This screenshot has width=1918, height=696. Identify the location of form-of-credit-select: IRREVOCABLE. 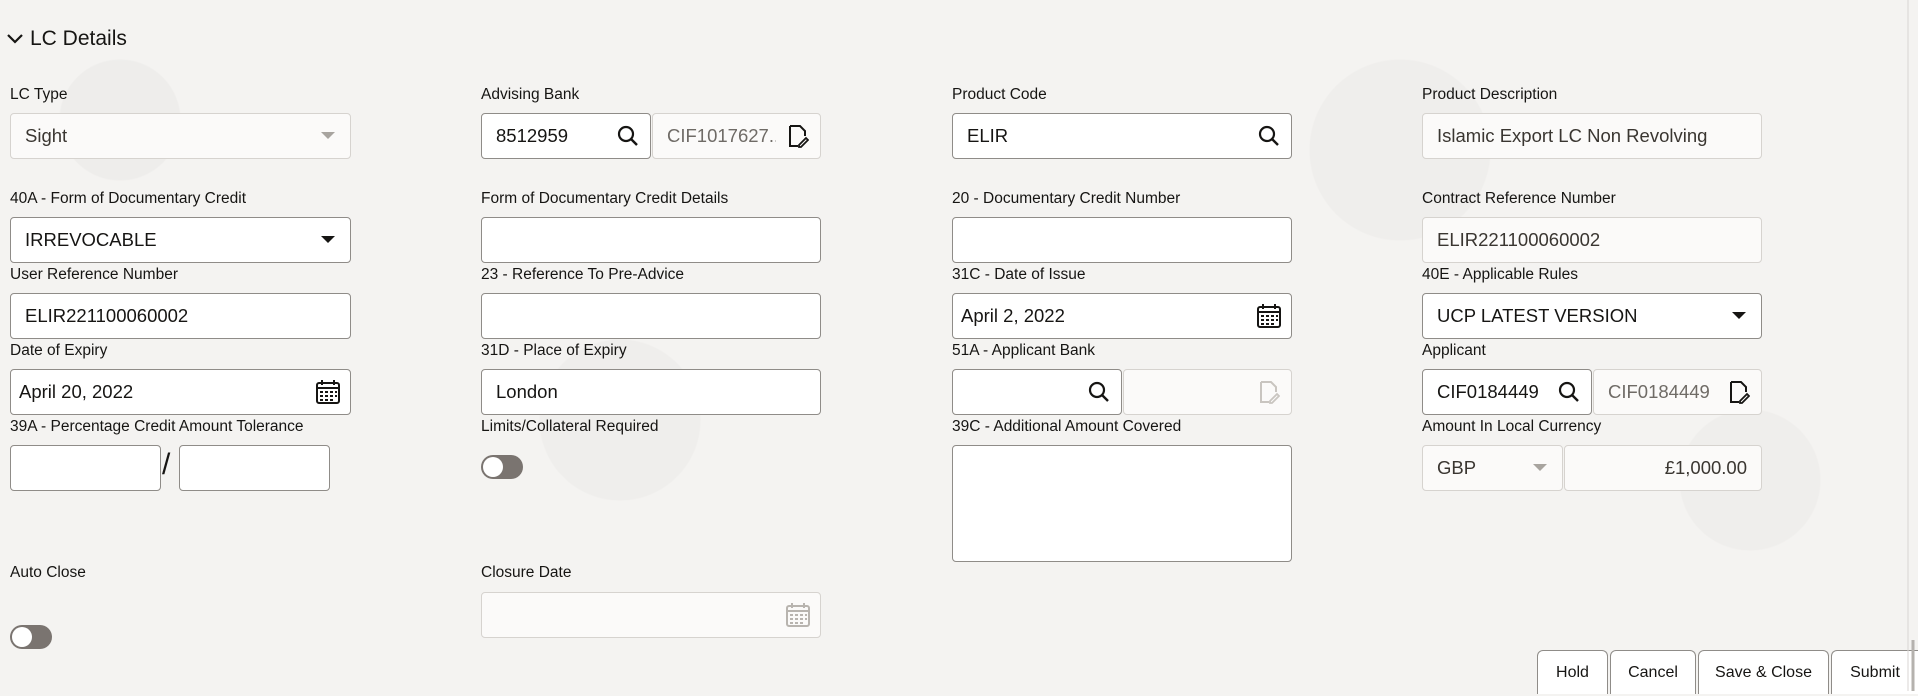
(180, 240).